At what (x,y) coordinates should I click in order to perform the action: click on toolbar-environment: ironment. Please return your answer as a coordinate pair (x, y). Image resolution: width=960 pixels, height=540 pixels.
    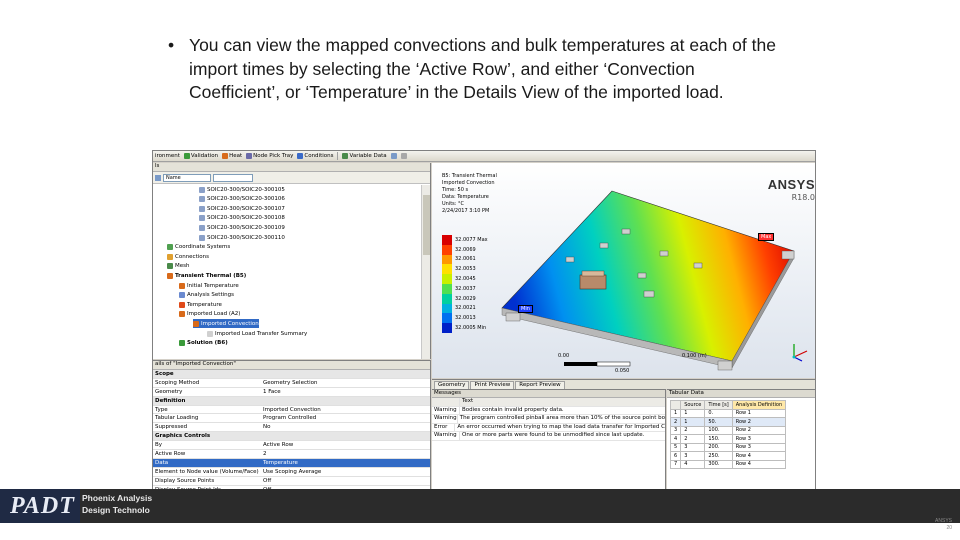
    Looking at the image, I should click on (167, 156).